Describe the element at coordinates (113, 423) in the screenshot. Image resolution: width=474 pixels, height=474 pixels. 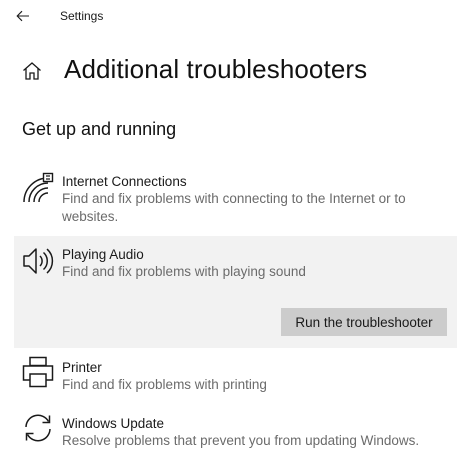
I see `item-title: Windows Update` at that location.